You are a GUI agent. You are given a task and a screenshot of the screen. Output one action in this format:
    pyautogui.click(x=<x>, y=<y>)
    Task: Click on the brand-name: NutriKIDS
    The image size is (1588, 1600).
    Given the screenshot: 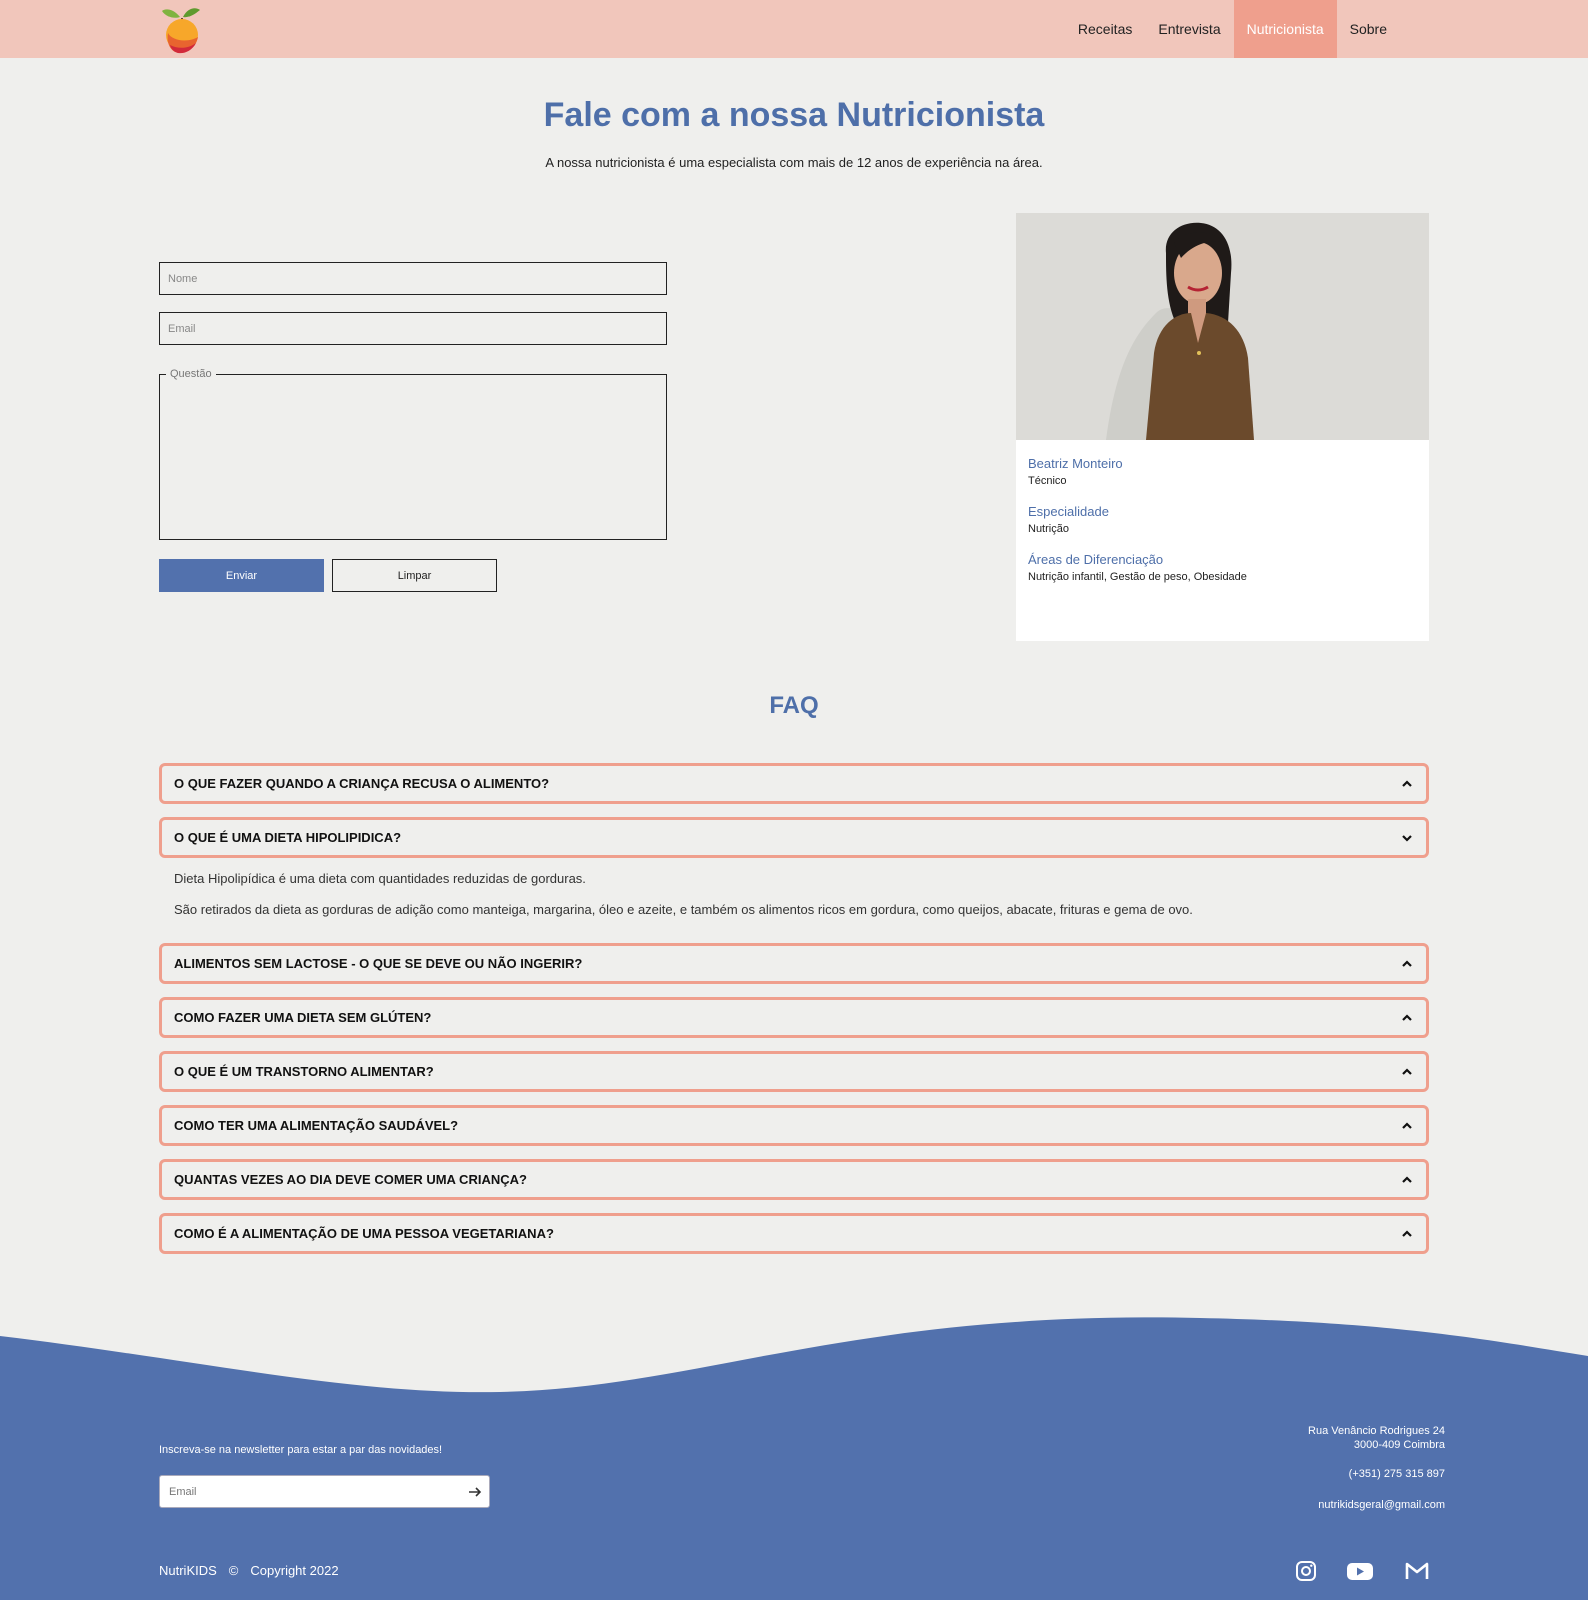 What is the action you would take?
    pyautogui.click(x=188, y=1570)
    